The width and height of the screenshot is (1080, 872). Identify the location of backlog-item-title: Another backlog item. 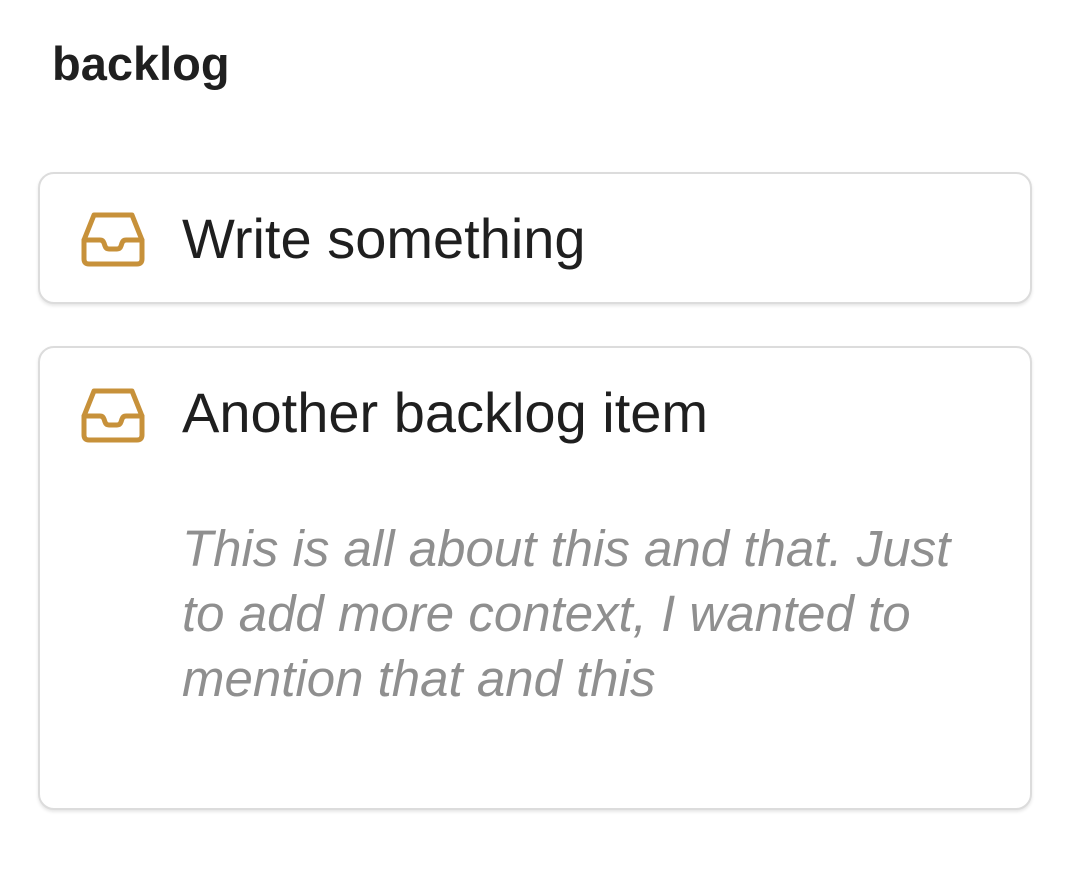
(445, 412).